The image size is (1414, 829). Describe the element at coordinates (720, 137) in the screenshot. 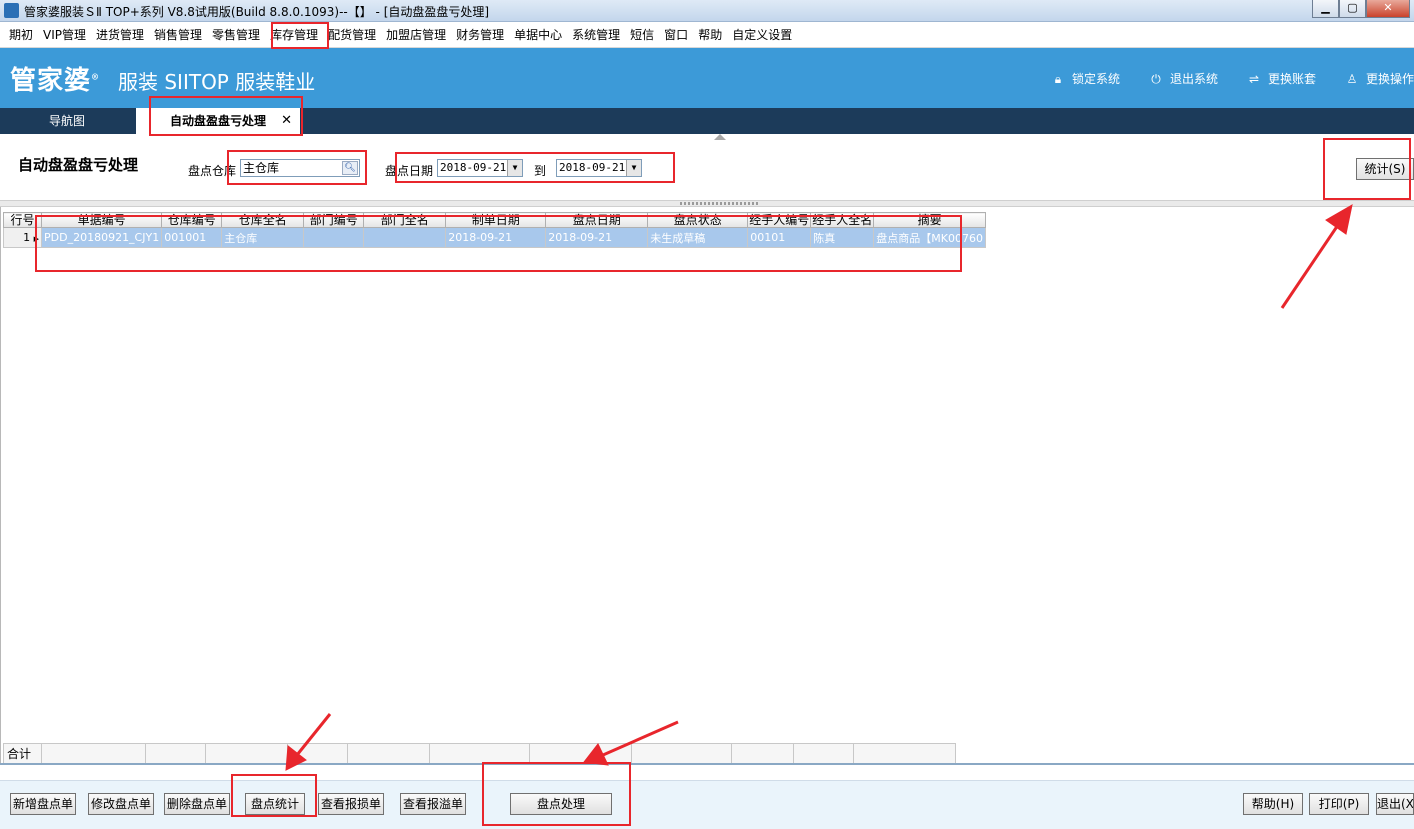

I see `collapse-up-icon` at that location.